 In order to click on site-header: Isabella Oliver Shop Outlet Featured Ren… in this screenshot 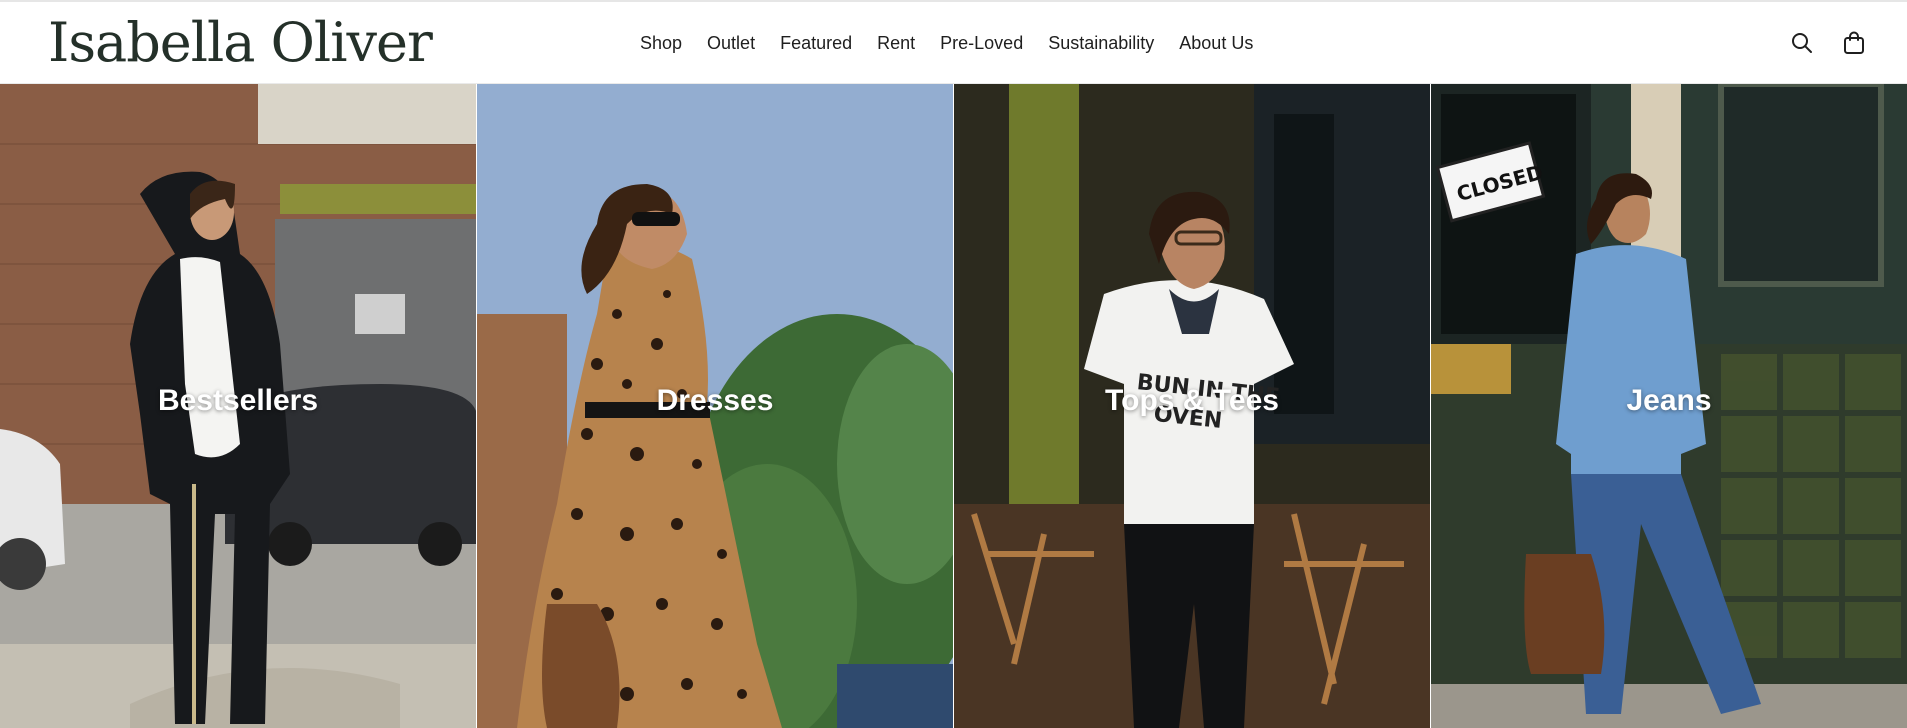, I will do `click(953, 43)`.